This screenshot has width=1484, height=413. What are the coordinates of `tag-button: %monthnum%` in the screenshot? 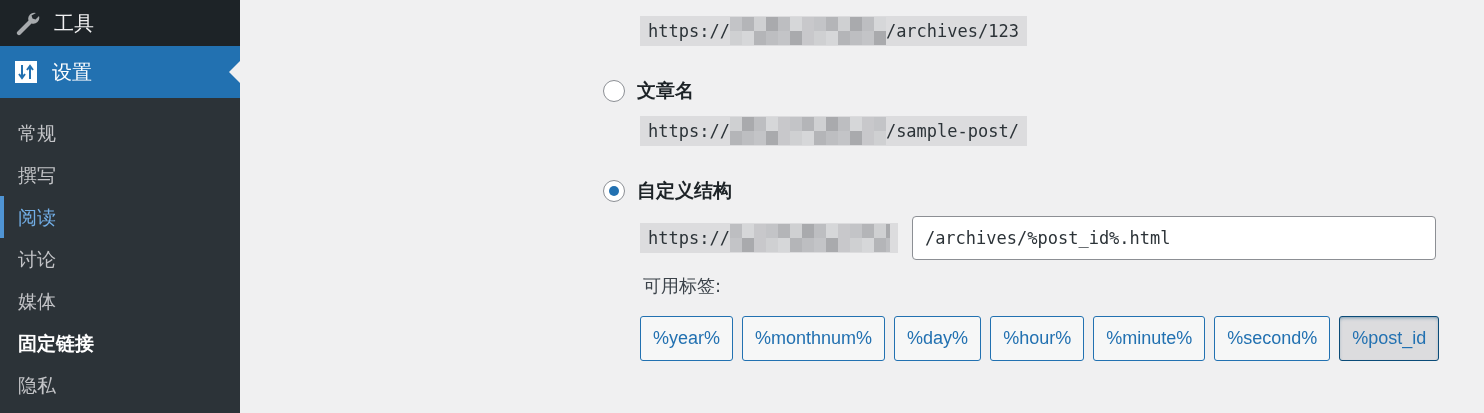 It's located at (814, 338).